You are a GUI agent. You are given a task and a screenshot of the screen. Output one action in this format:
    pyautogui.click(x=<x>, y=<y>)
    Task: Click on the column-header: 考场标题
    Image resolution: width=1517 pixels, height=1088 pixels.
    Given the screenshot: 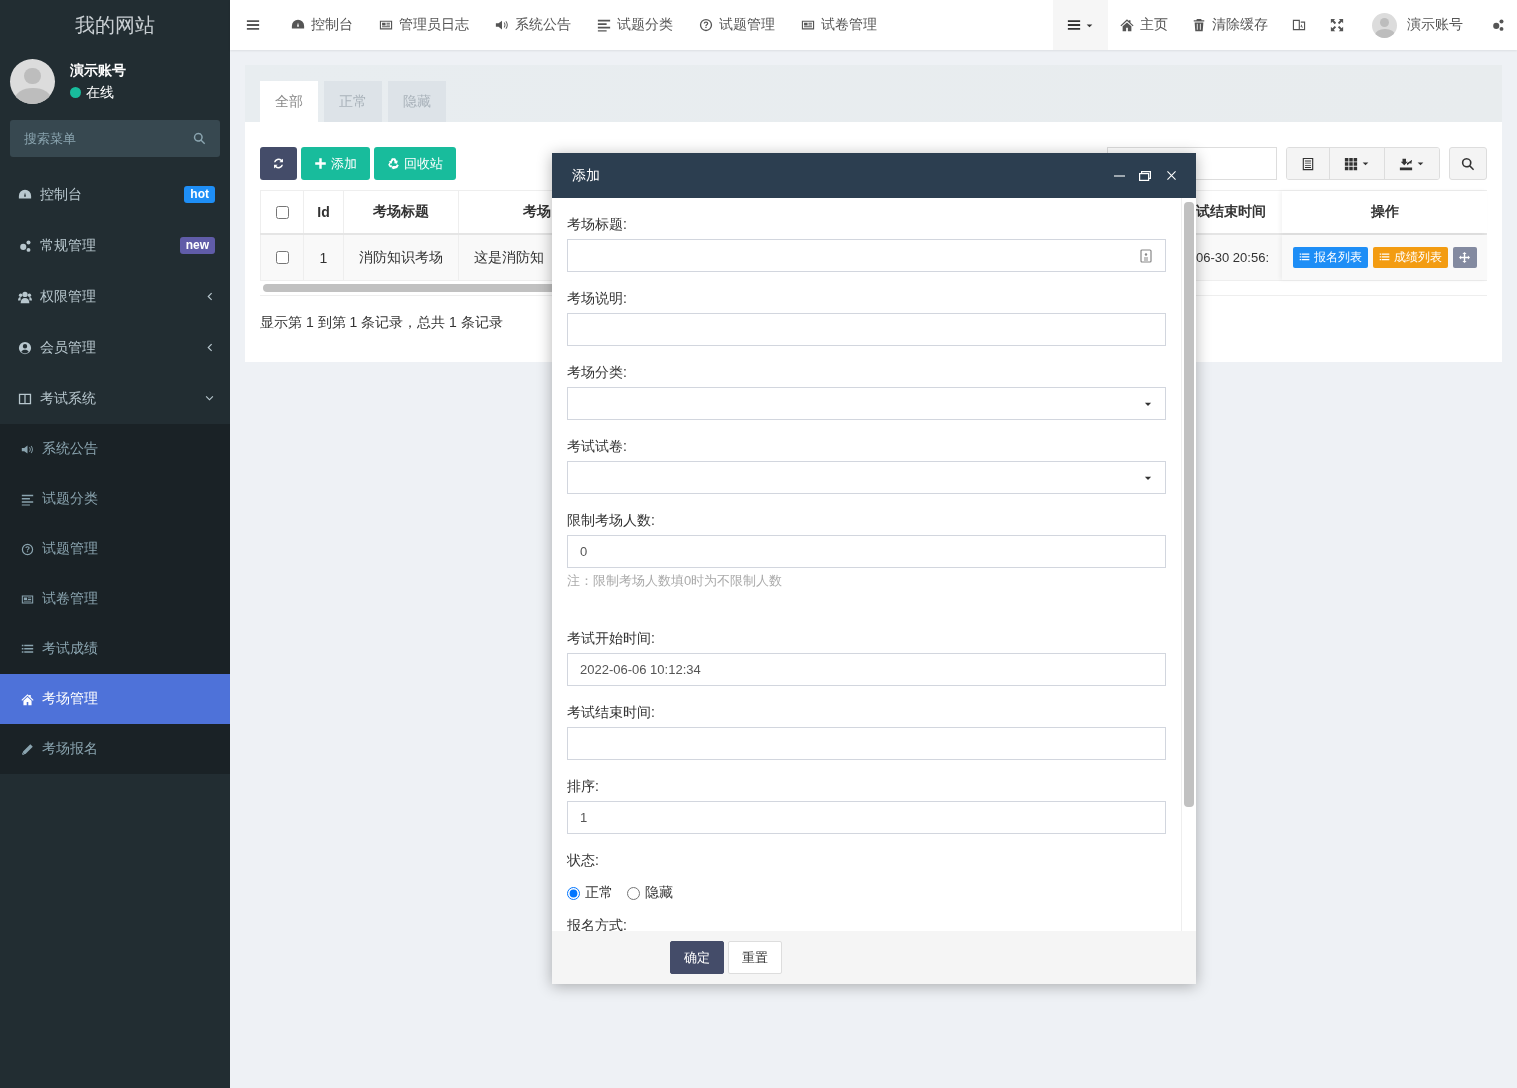 What is the action you would take?
    pyautogui.click(x=401, y=212)
    